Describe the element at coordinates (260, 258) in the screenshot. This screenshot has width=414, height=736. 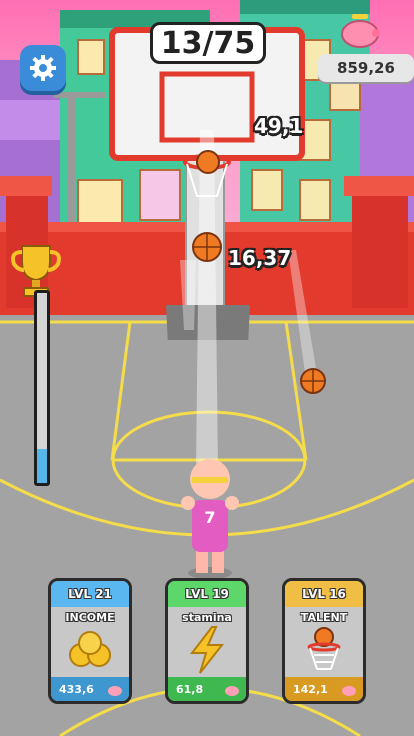
I see `floating-reward-value: 16,37` at that location.